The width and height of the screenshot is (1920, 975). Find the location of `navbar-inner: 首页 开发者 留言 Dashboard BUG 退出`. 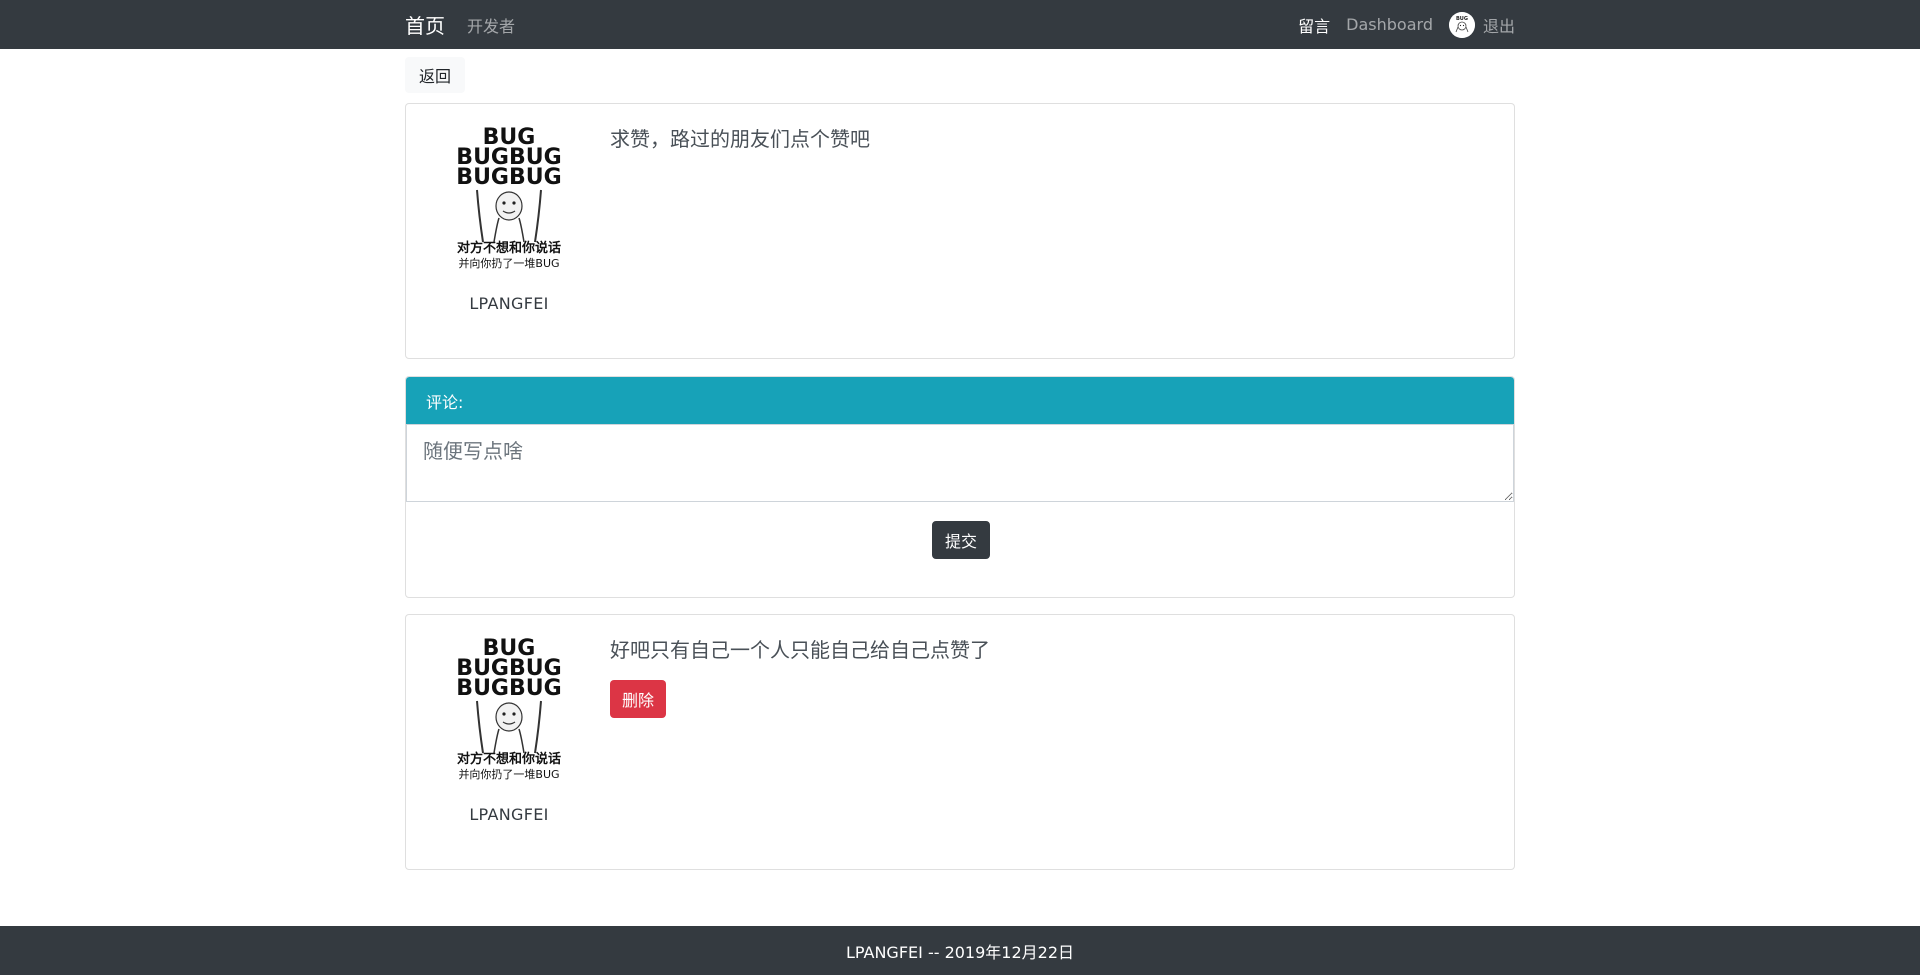

navbar-inner: 首页 开发者 留言 Dashboard BUG 退出 is located at coordinates (960, 24).